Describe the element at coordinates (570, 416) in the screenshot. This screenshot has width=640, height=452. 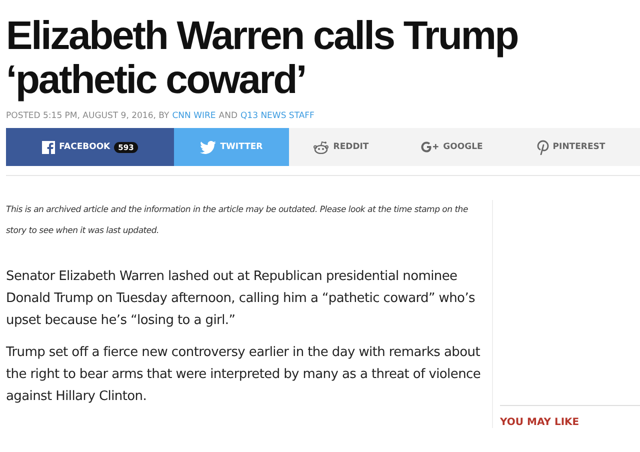
I see `sidebar-heading: YOU MAY LIKE` at that location.